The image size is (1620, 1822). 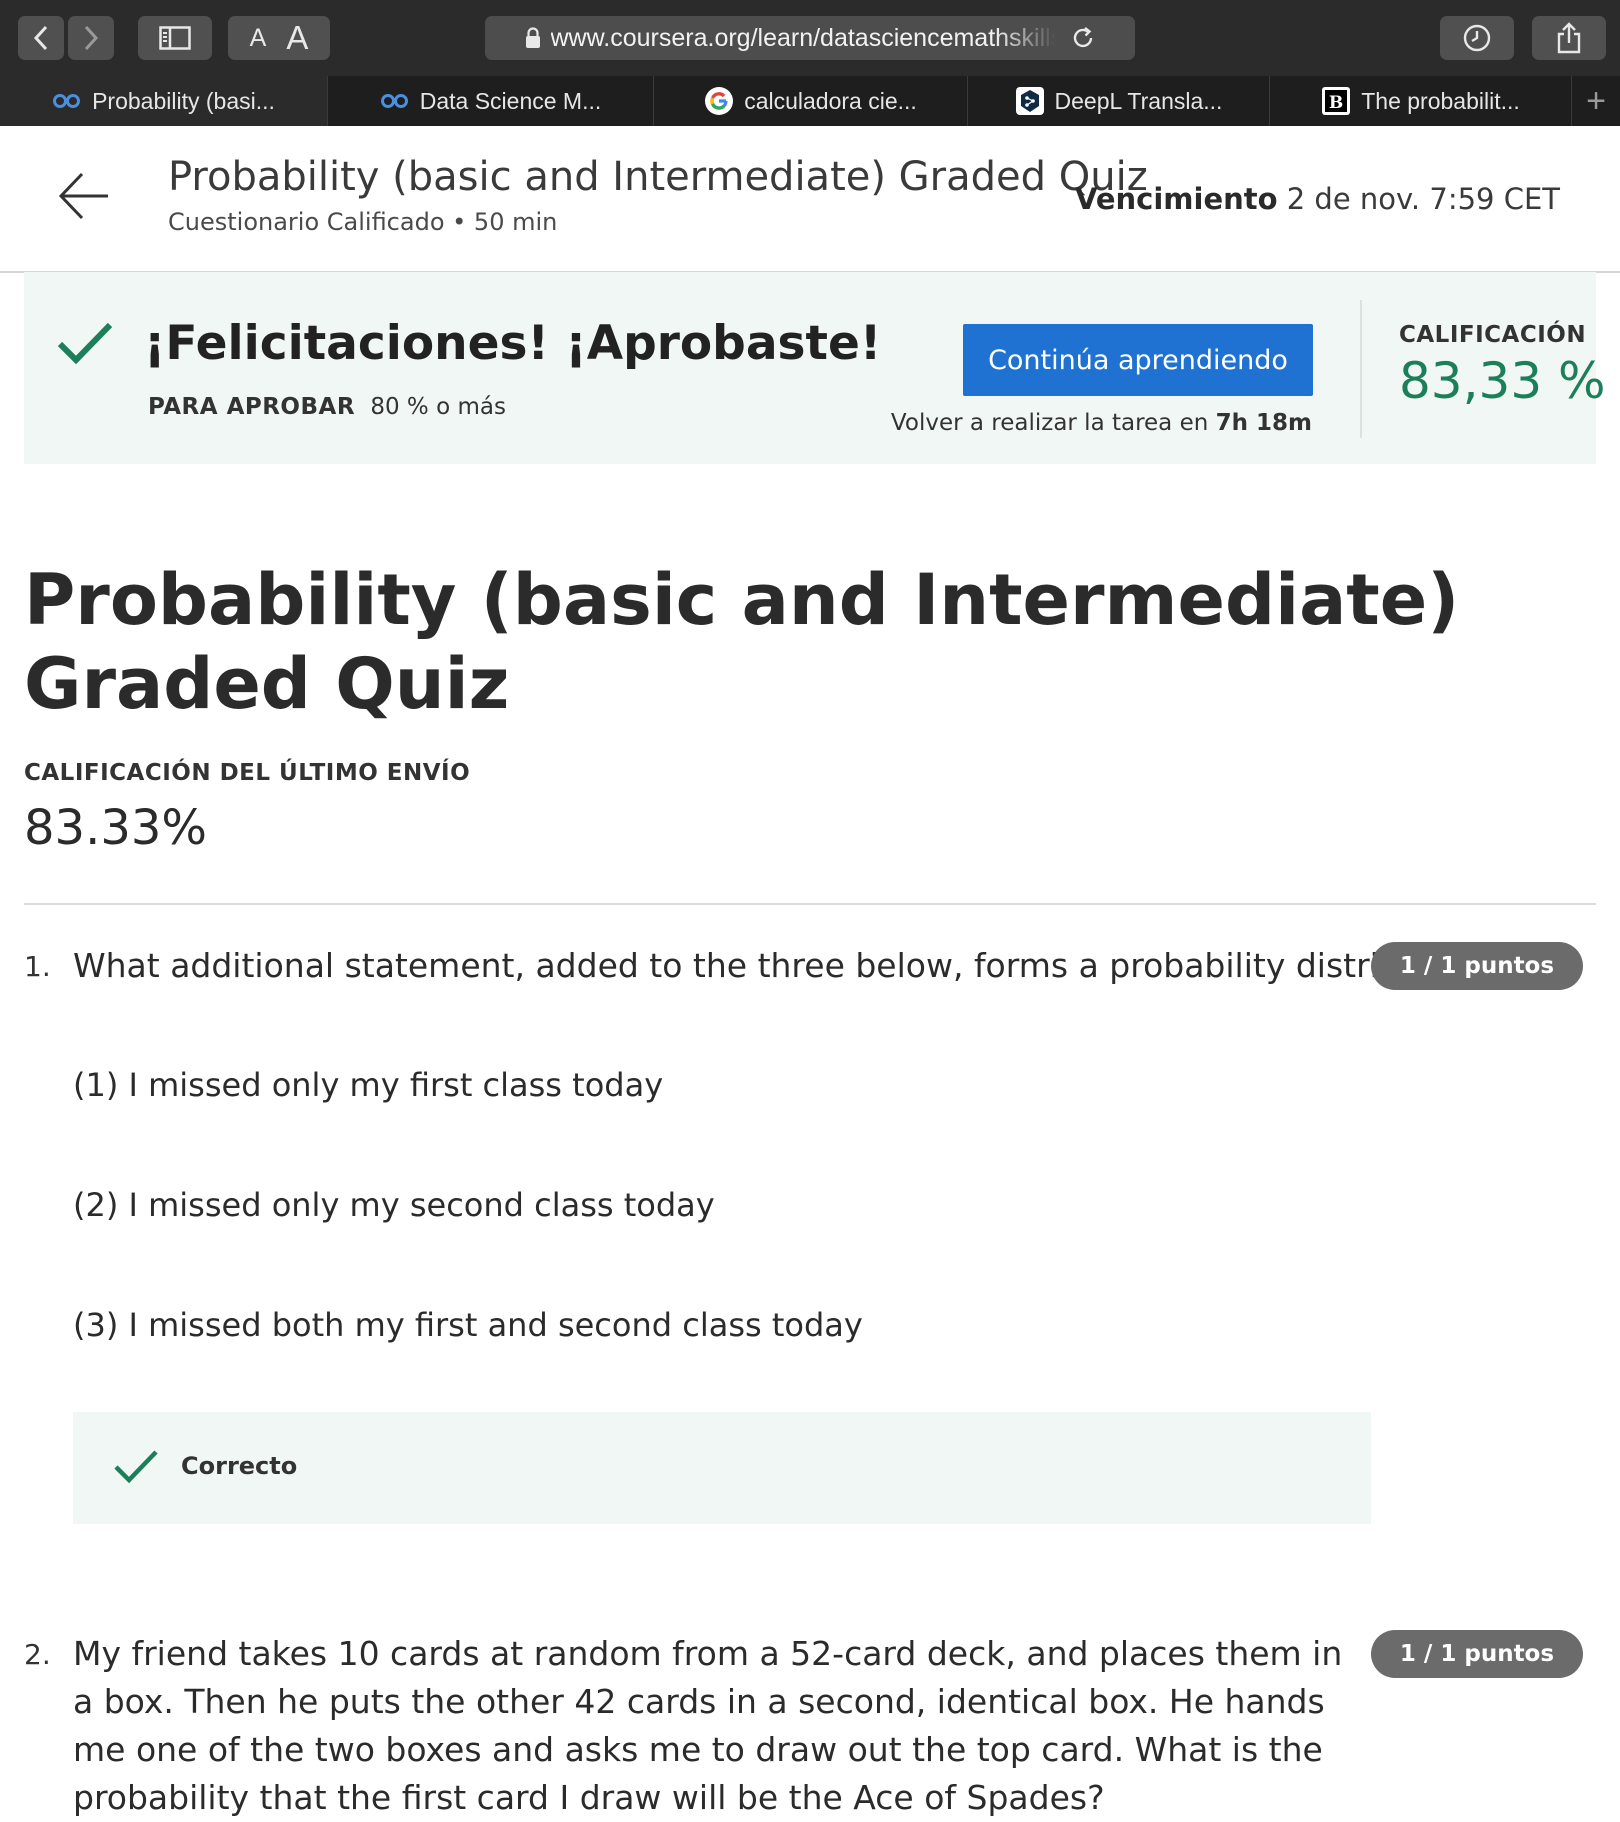 I want to click on text-larger: A, so click(x=297, y=38).